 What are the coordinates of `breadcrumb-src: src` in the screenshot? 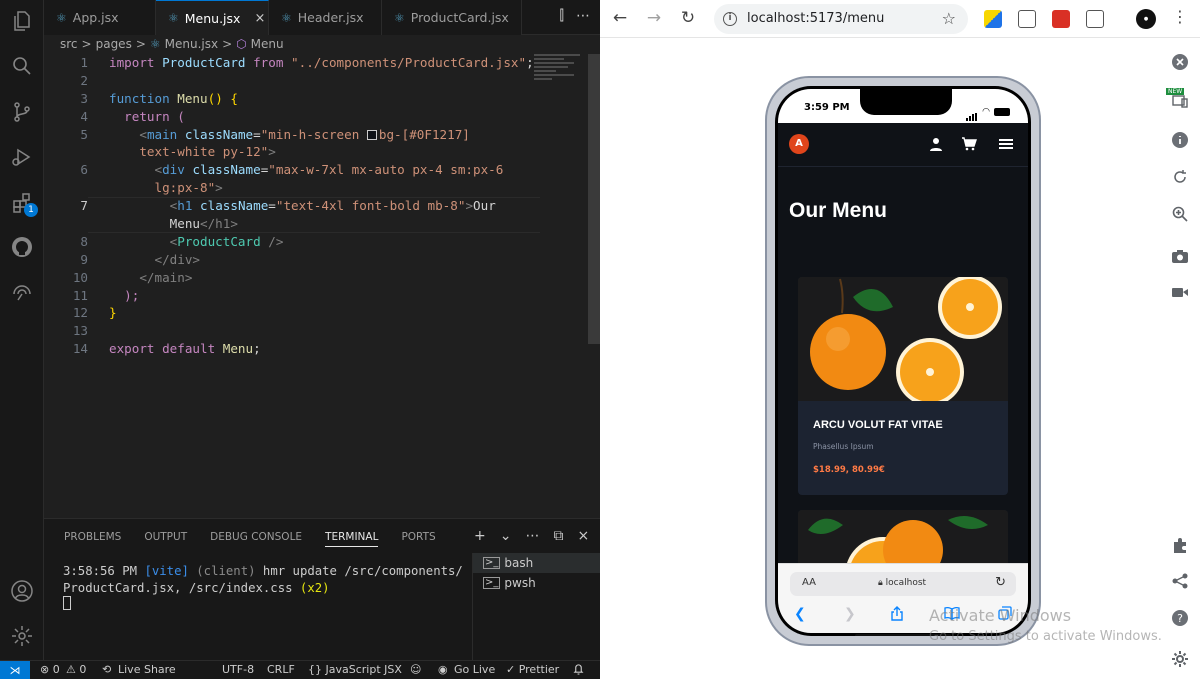 It's located at (69, 44).